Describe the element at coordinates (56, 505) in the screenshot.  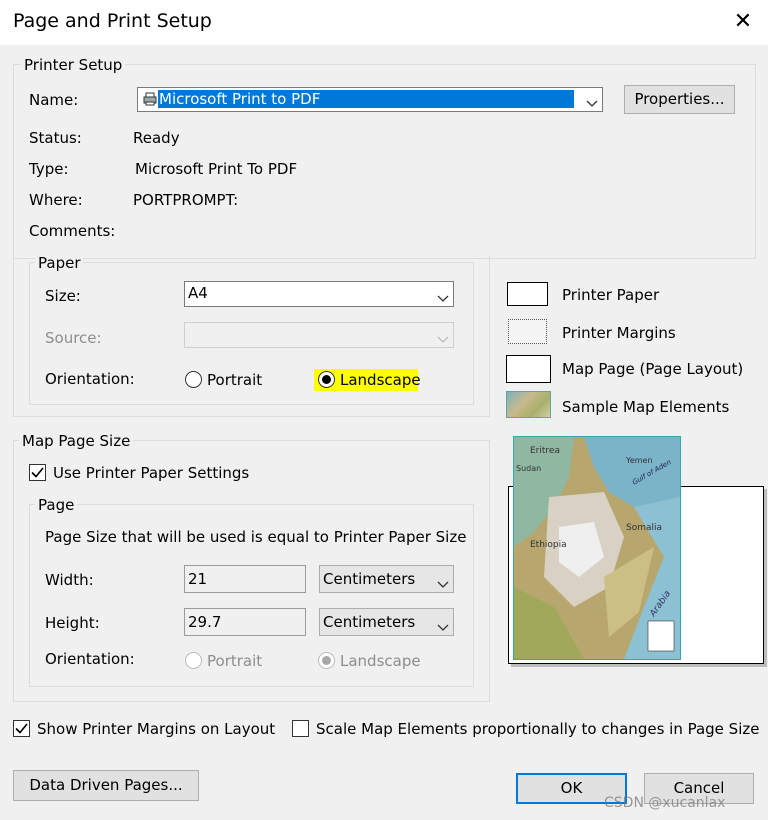
I see `page-label: Page` at that location.